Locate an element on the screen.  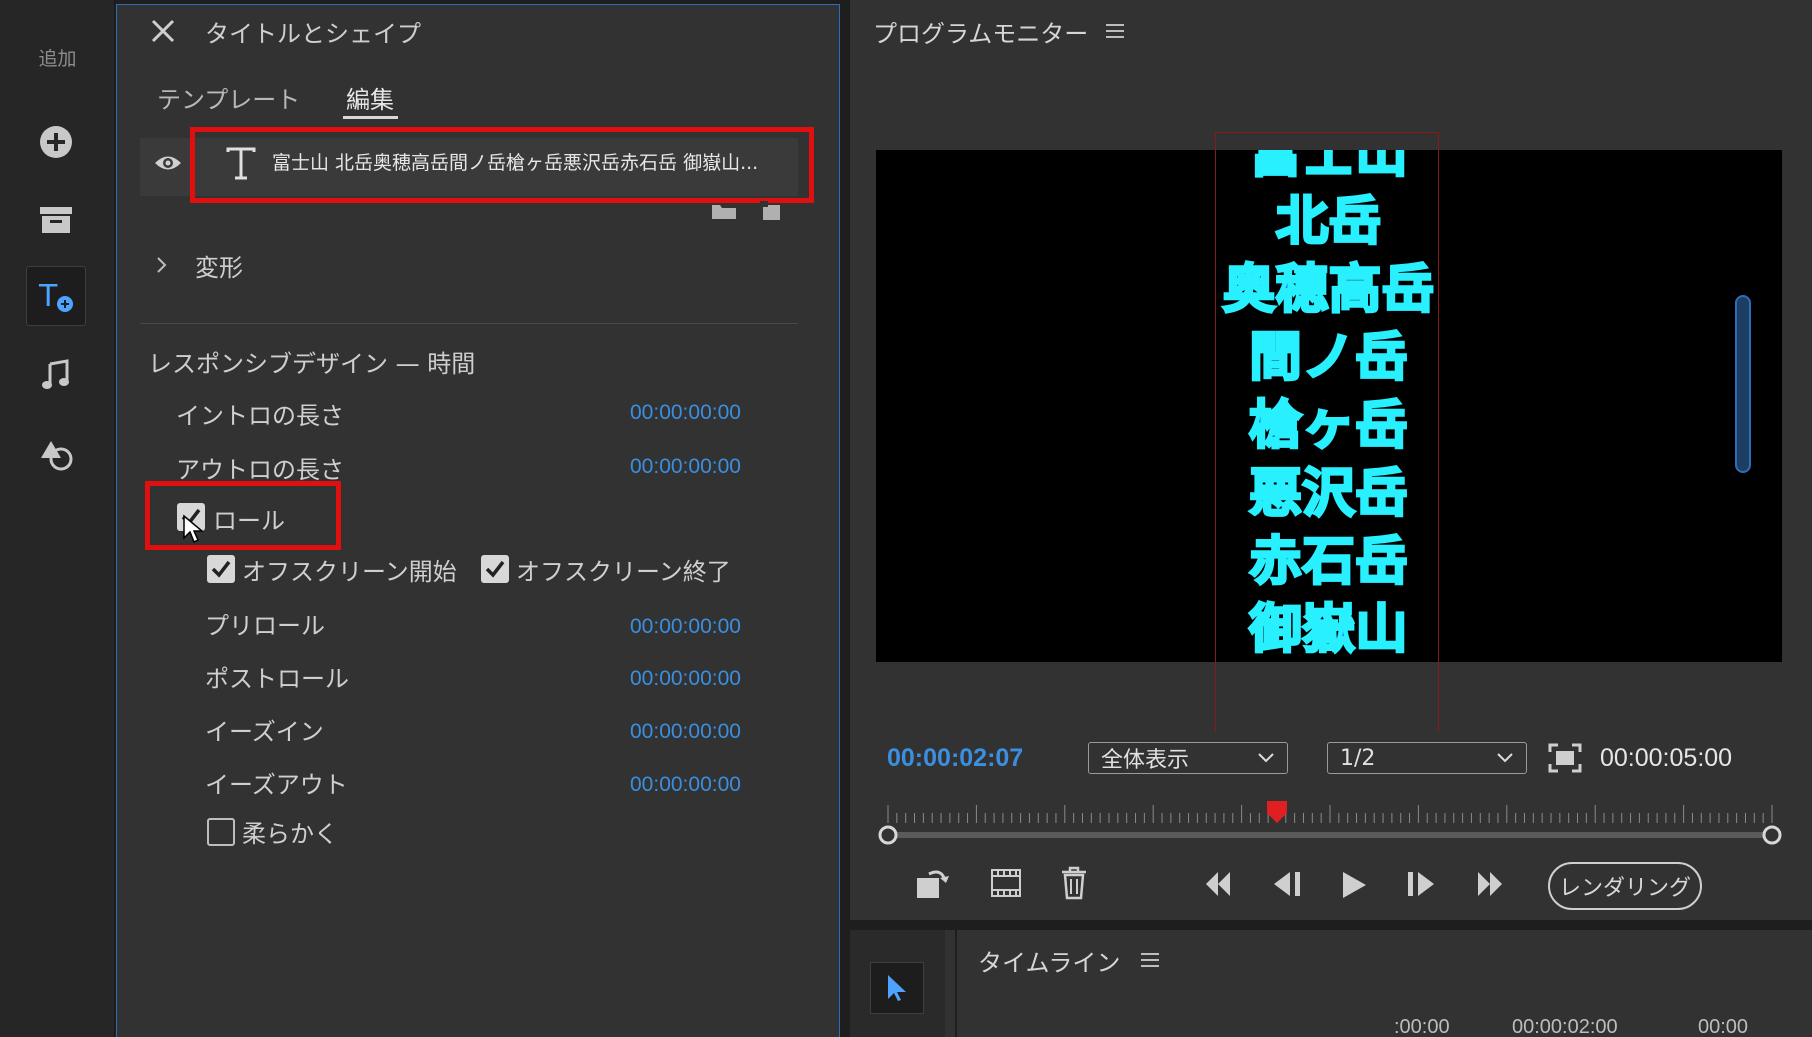
arrow-cursor-icon is located at coordinates (897, 988).